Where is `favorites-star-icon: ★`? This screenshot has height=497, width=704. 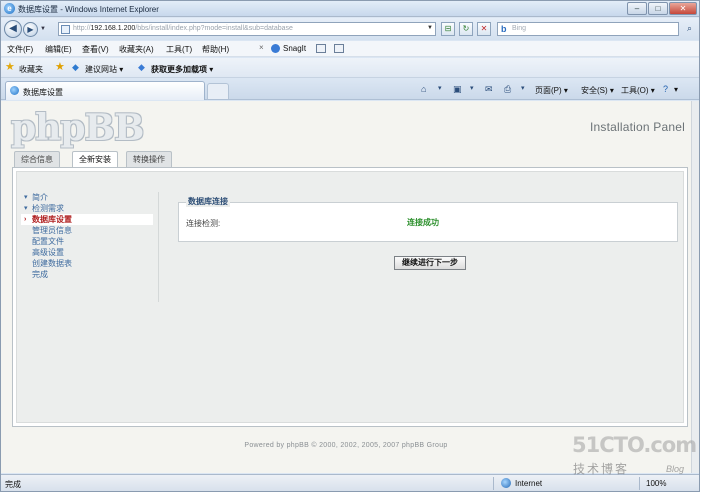
favorites-star-icon: ★ is located at coordinates (10, 67).